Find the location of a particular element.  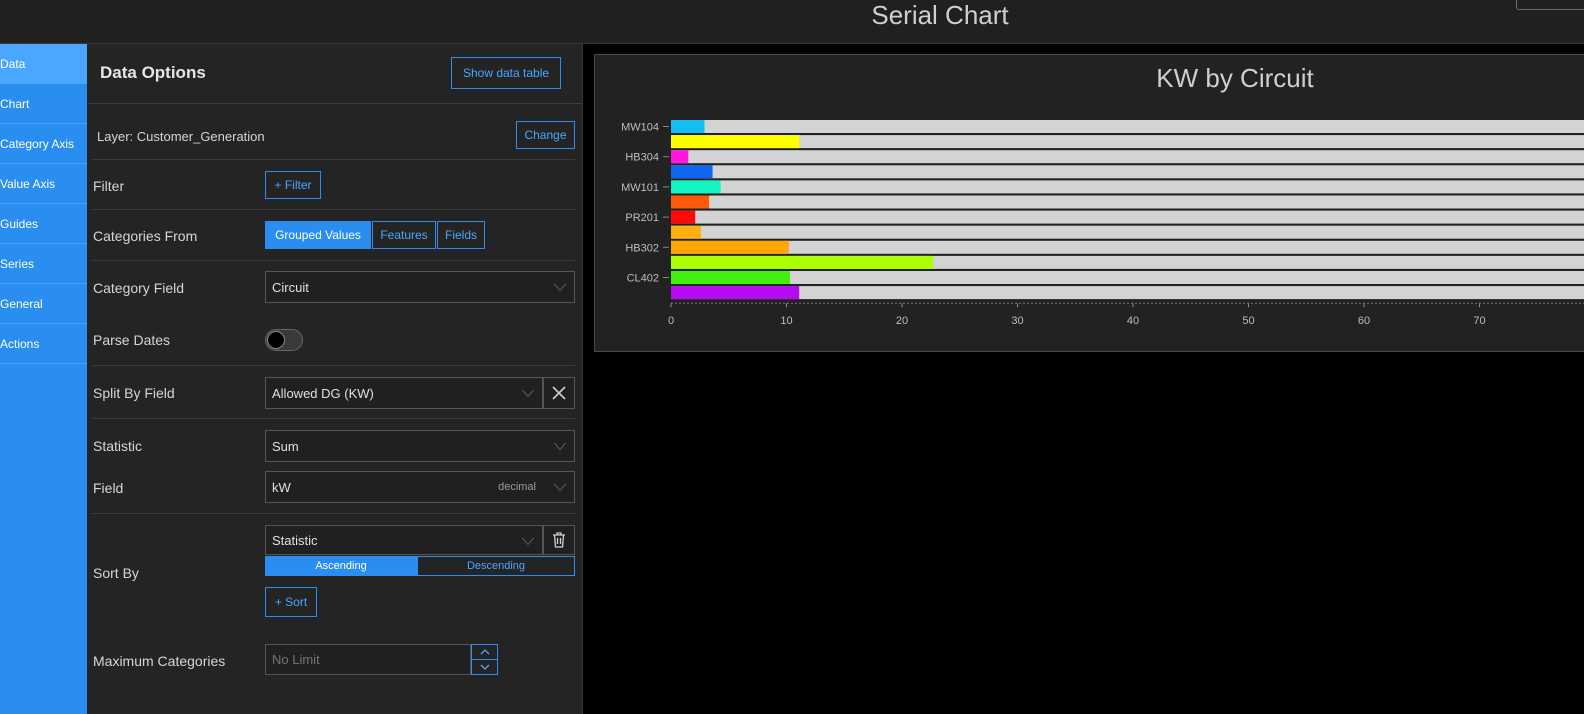

field-type-label: decimal is located at coordinates (517, 487).